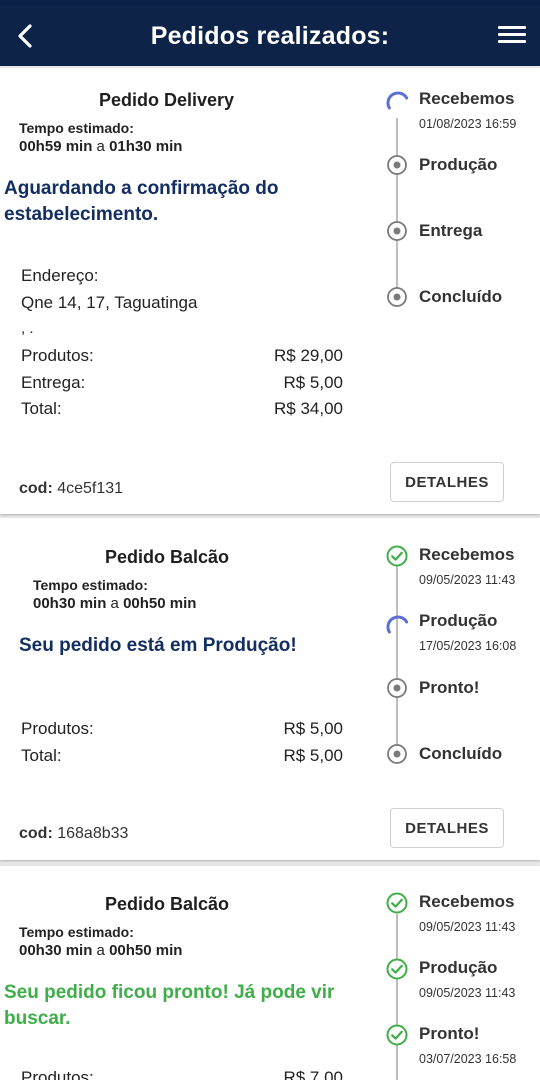 This screenshot has width=540, height=1080. What do you see at coordinates (313, 728) in the screenshot?
I see `products-value: R$ 5,00` at bounding box center [313, 728].